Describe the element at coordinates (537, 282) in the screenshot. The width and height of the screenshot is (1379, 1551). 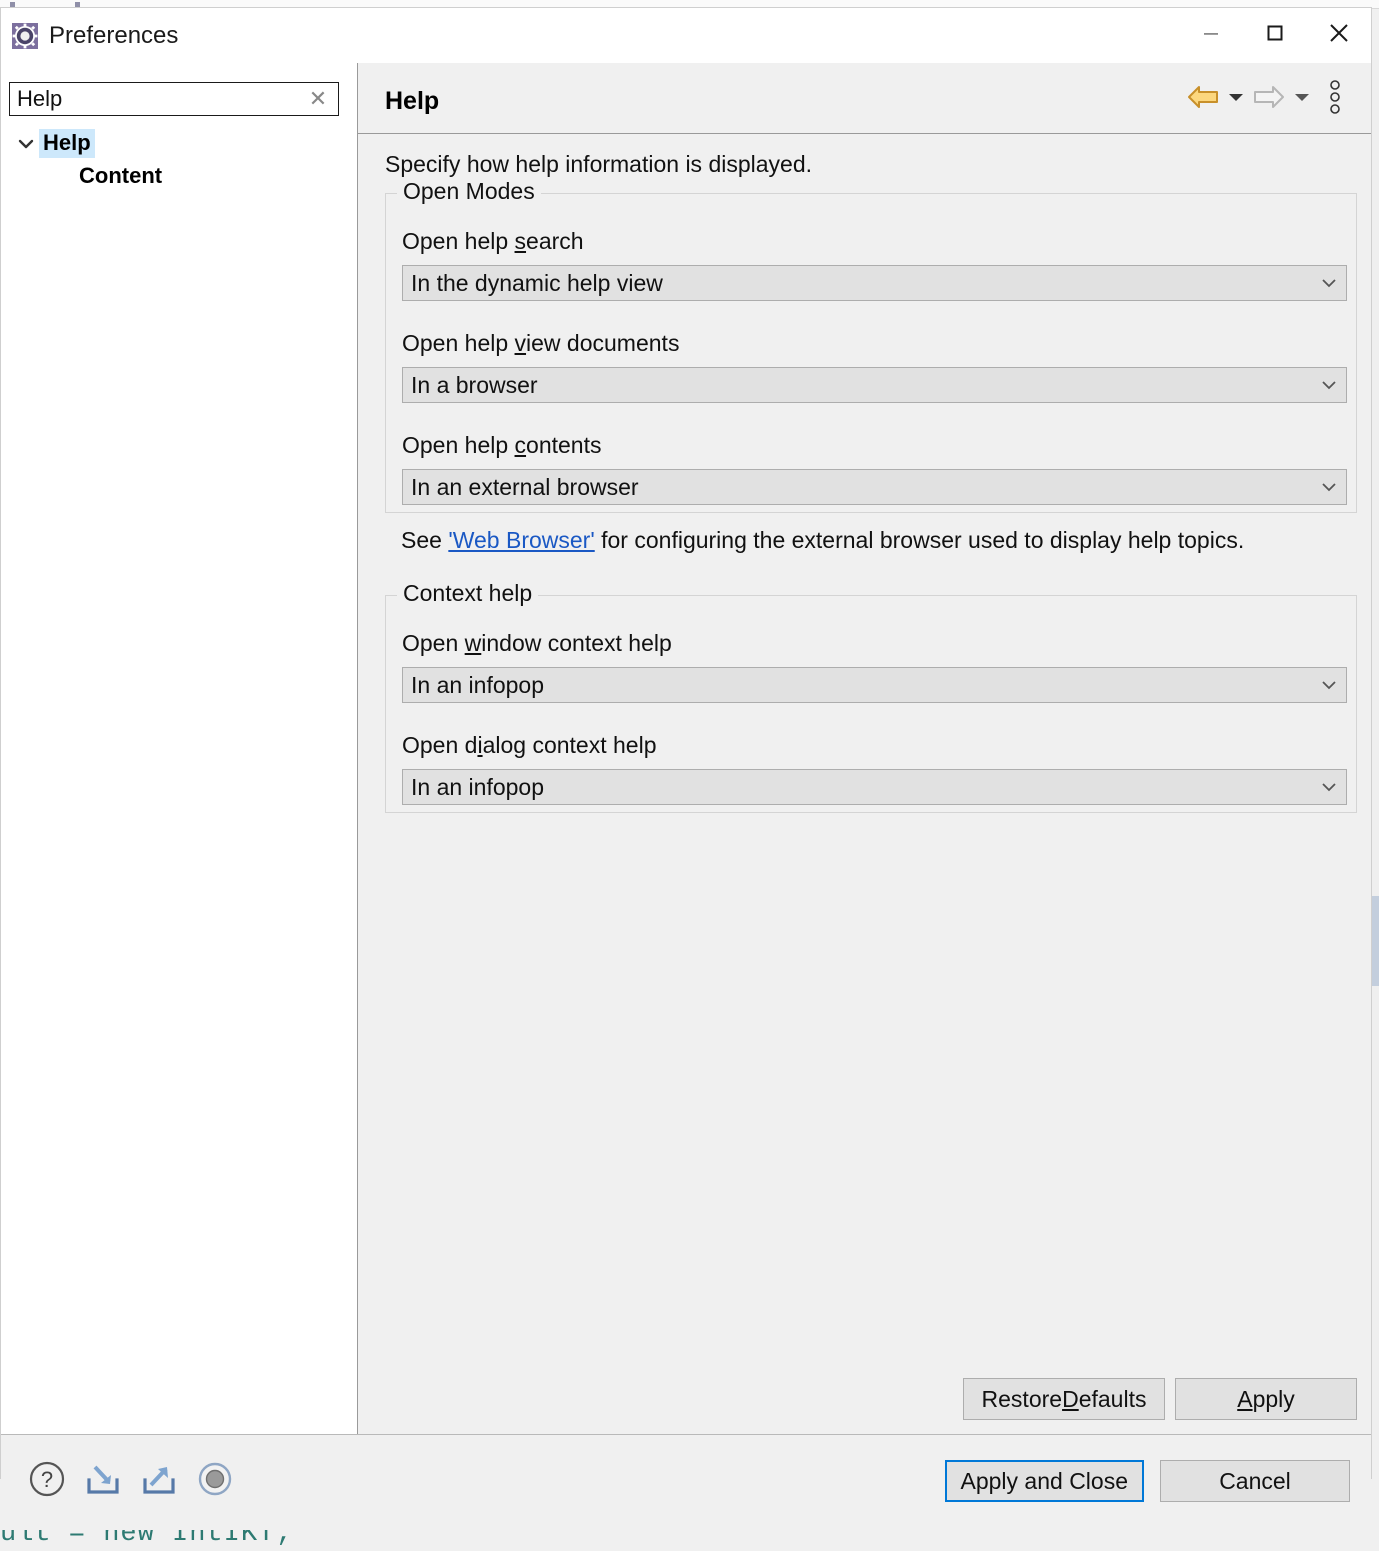
I see `combo-value: In the dynamic help view` at that location.